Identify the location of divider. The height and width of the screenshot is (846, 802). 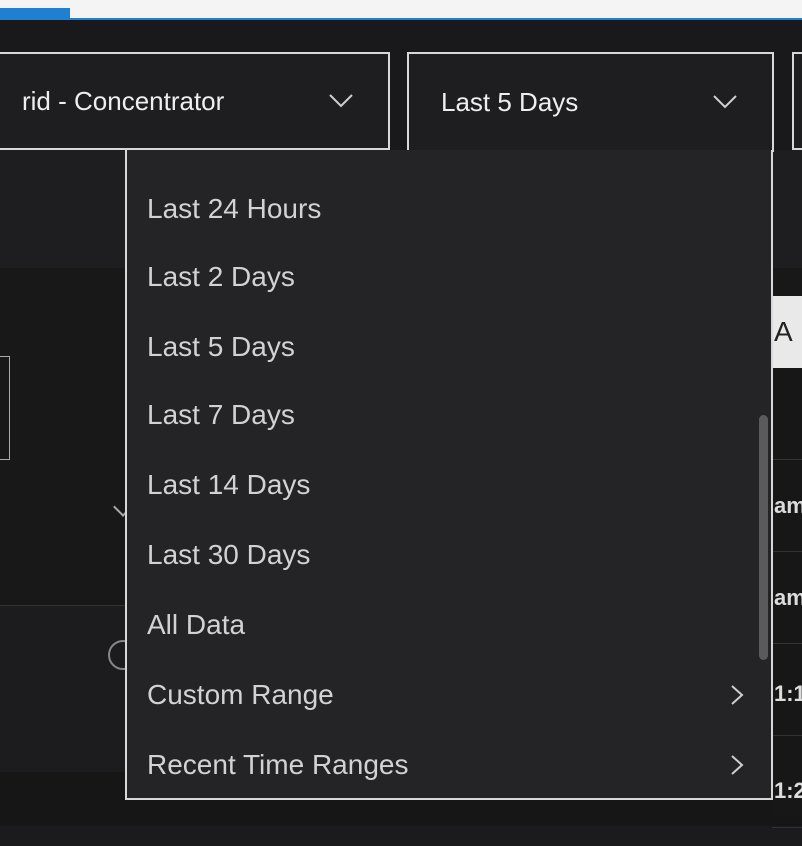
(65, 605).